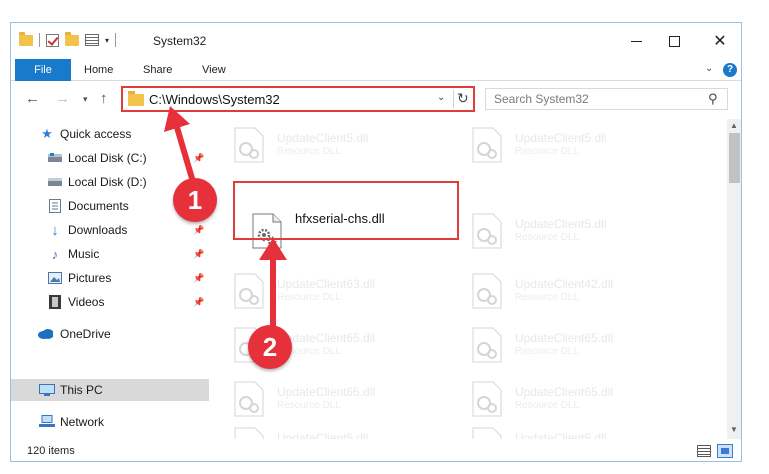  What do you see at coordinates (273, 286) in the screenshot?
I see `arrow-up-icon` at bounding box center [273, 286].